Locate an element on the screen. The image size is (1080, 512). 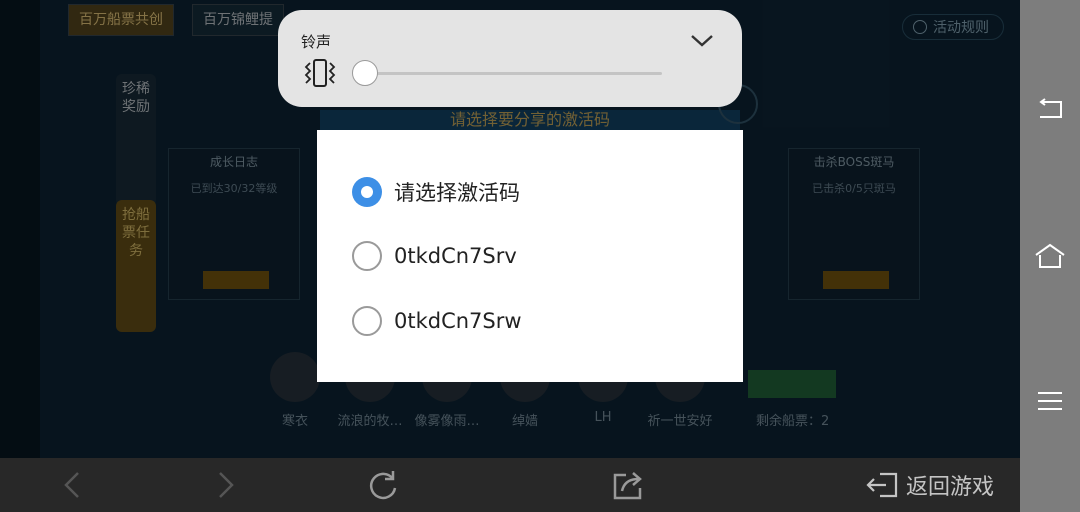
volume-label: 铃声 is located at coordinates (316, 42).